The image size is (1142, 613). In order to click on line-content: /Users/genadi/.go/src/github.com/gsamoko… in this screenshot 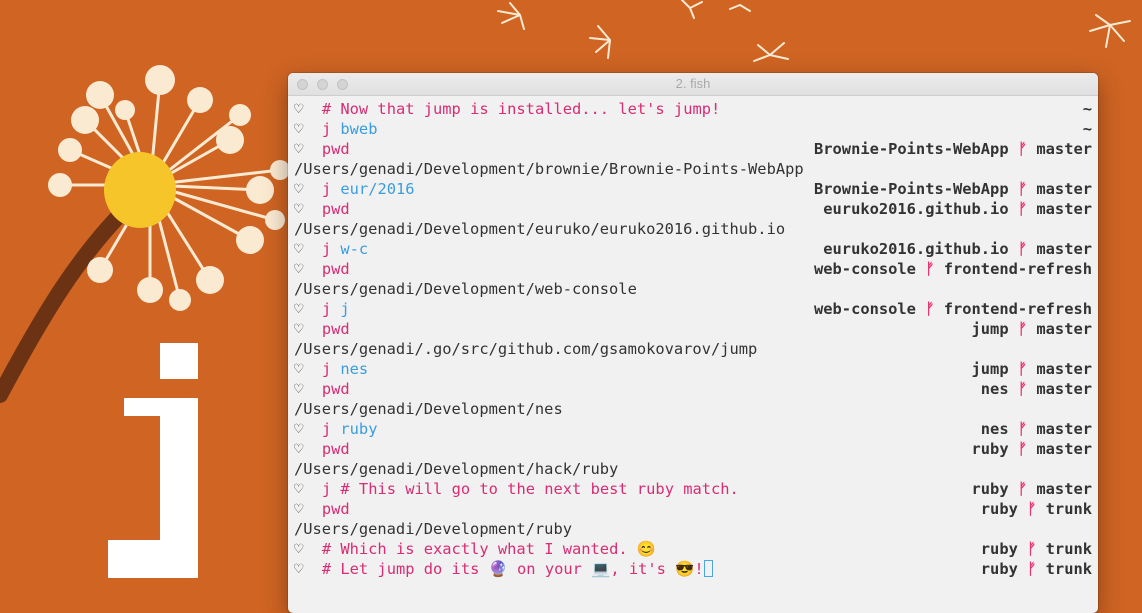, I will do `click(693, 349)`.